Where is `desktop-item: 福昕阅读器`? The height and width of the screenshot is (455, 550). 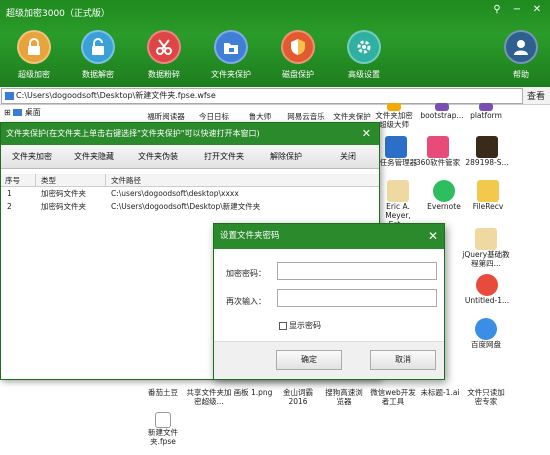 desktop-item: 福昕阅读器 is located at coordinates (166, 116).